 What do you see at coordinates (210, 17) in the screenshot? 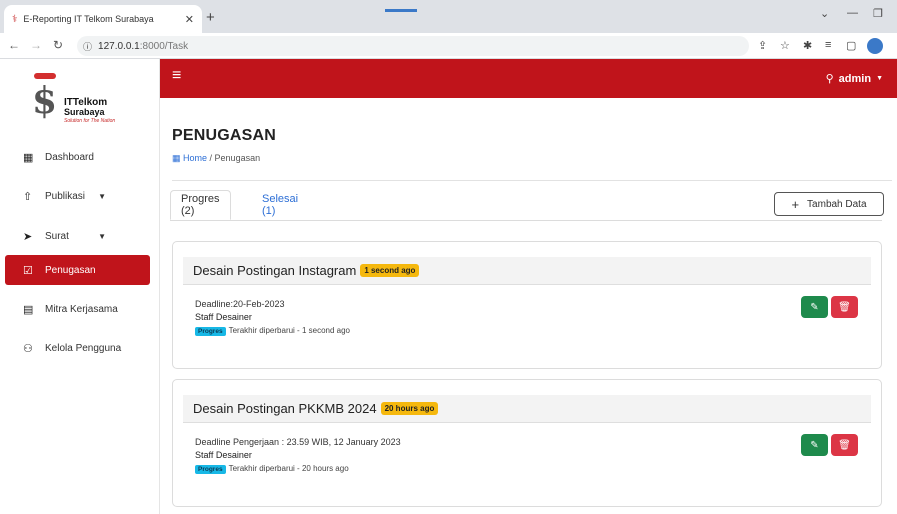
I see `new-tab-button: +` at bounding box center [210, 17].